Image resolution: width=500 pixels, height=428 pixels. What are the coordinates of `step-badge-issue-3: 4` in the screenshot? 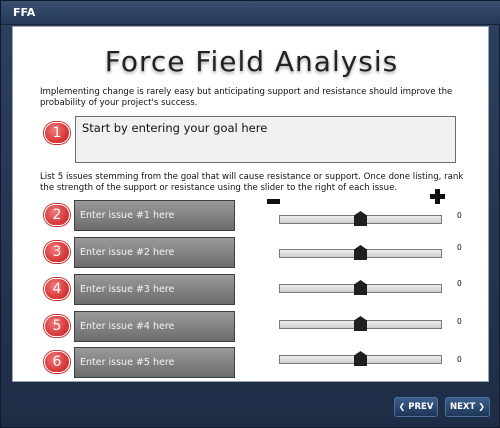 It's located at (57, 289).